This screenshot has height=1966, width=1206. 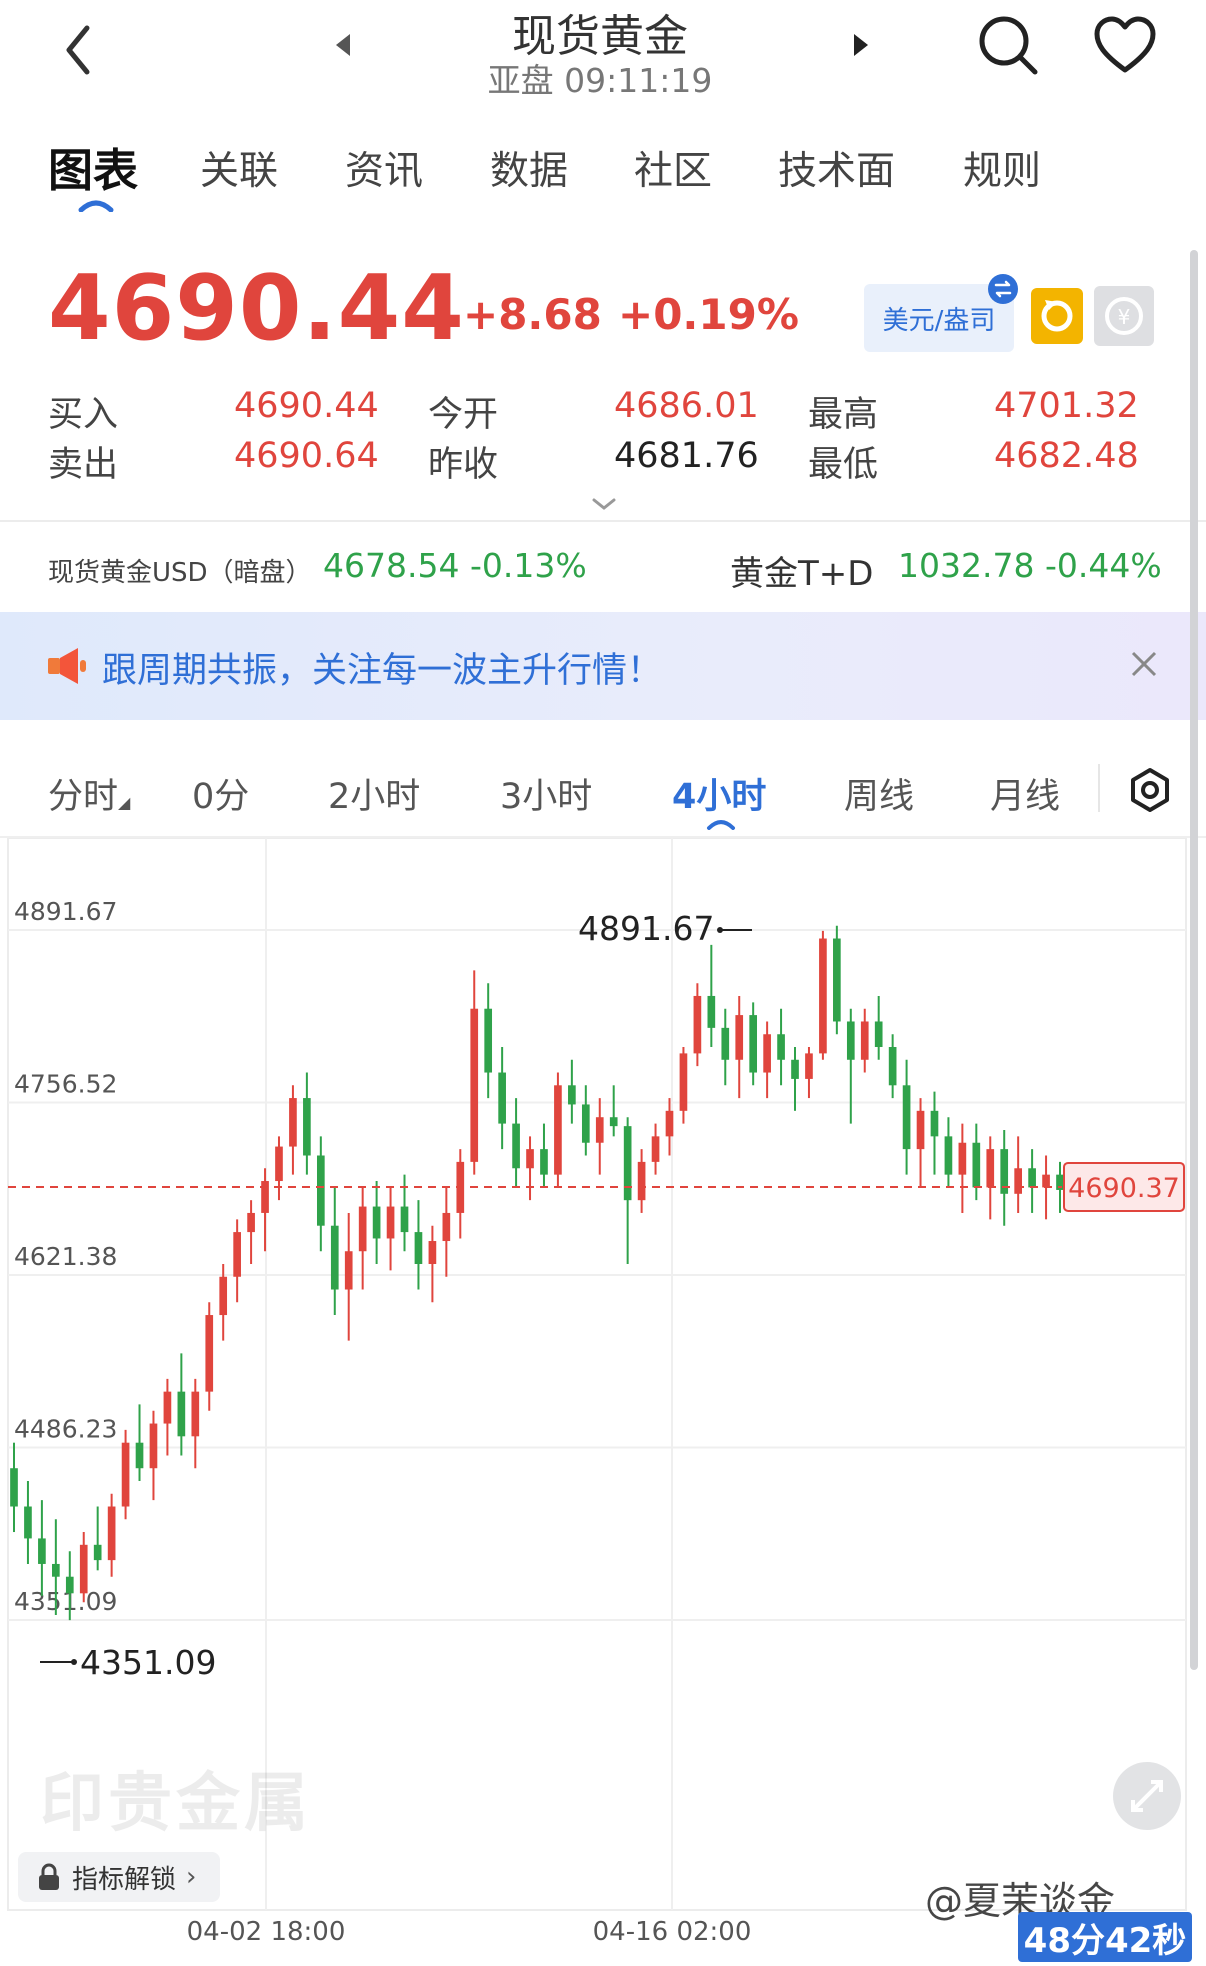 I want to click on y-tick-label: 4486.23, so click(x=65, y=1429).